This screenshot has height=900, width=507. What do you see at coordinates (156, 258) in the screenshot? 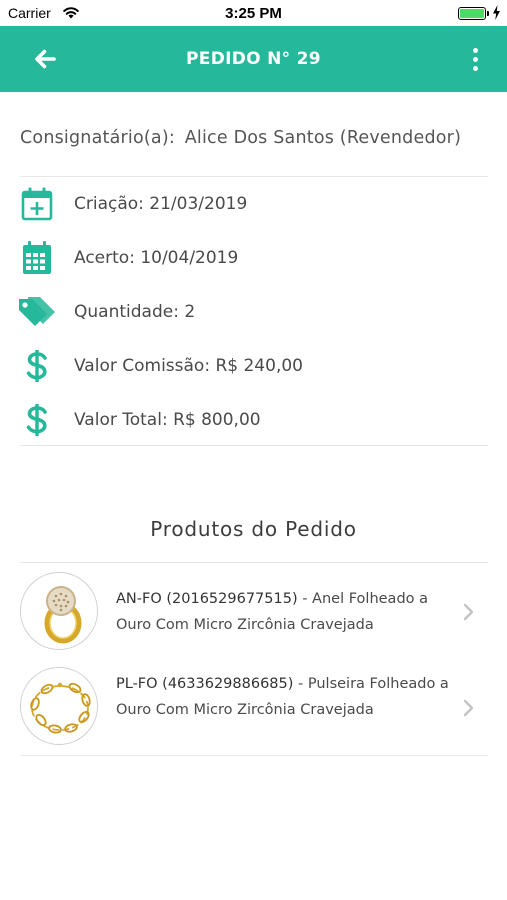
I see `settlement-date: Acerto: 10/04/2019` at bounding box center [156, 258].